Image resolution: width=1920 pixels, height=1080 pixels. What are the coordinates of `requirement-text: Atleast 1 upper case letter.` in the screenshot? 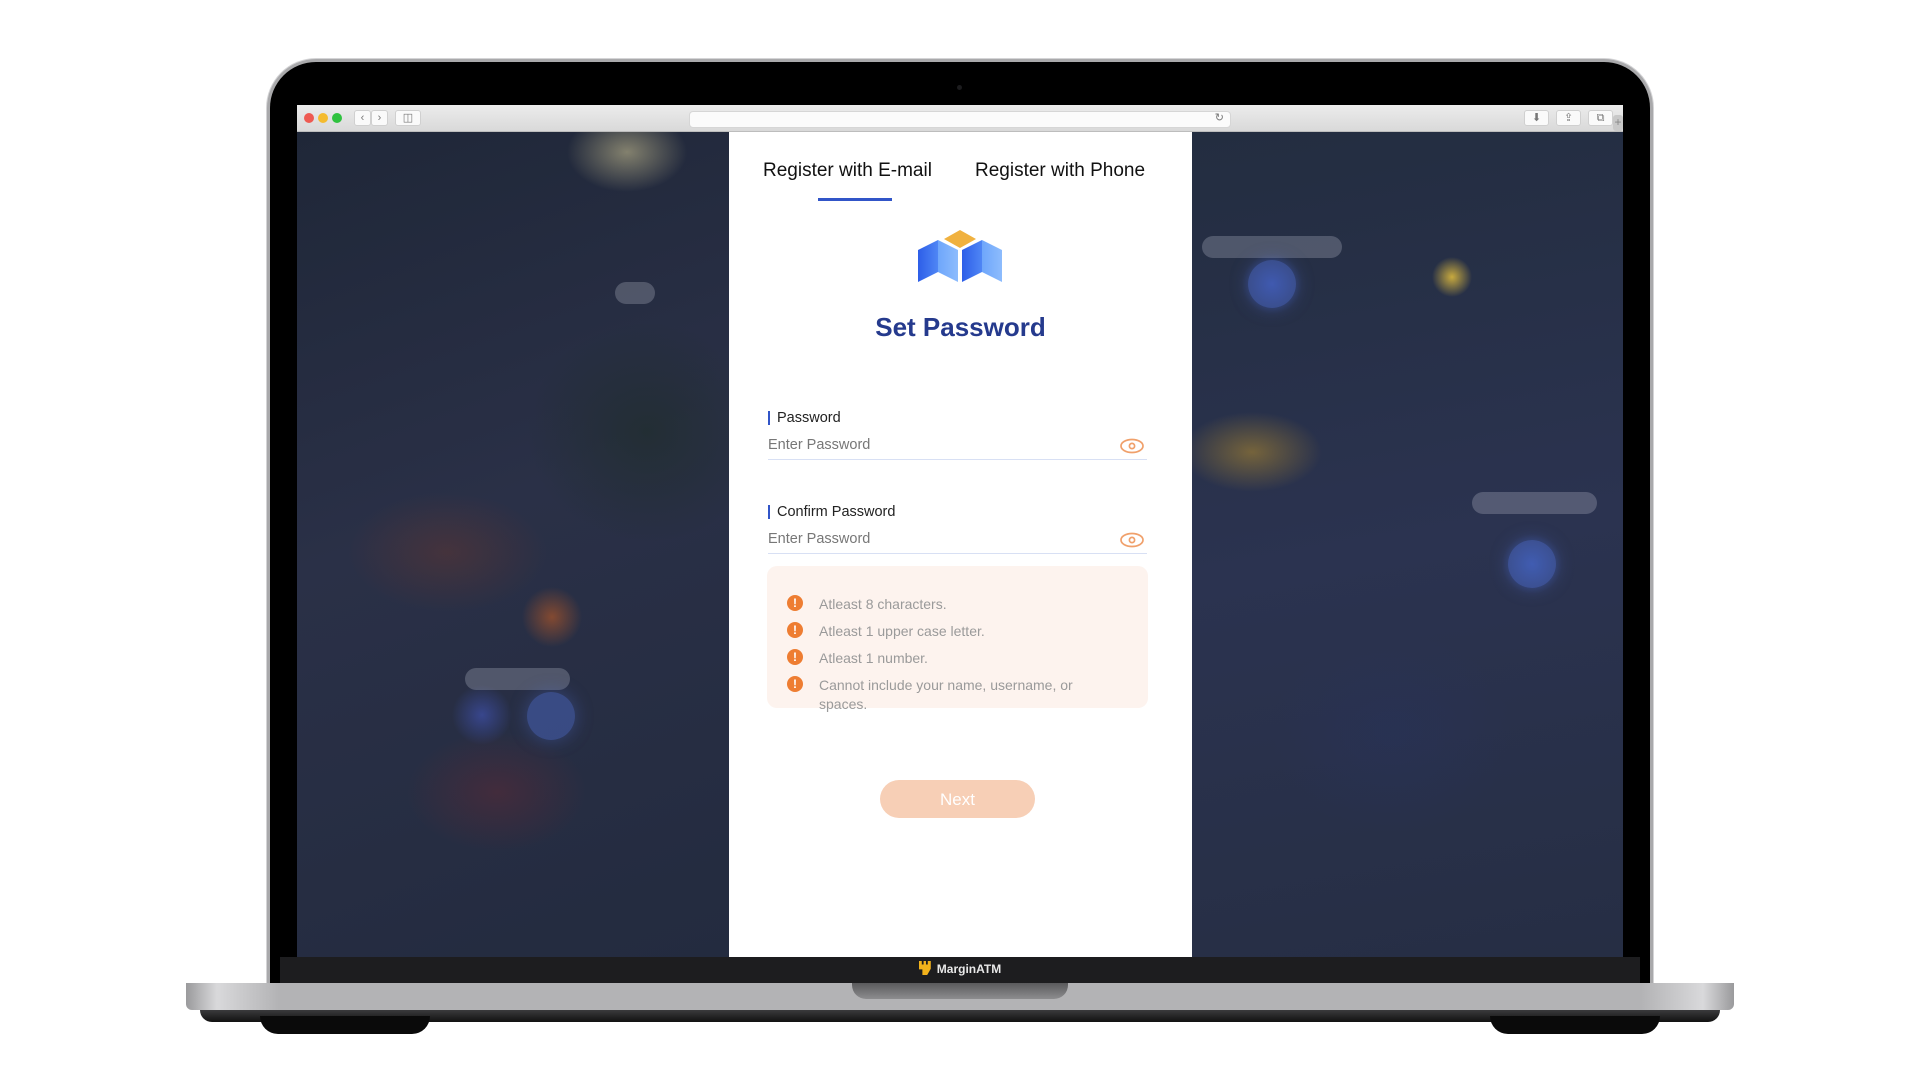 It's located at (902, 631).